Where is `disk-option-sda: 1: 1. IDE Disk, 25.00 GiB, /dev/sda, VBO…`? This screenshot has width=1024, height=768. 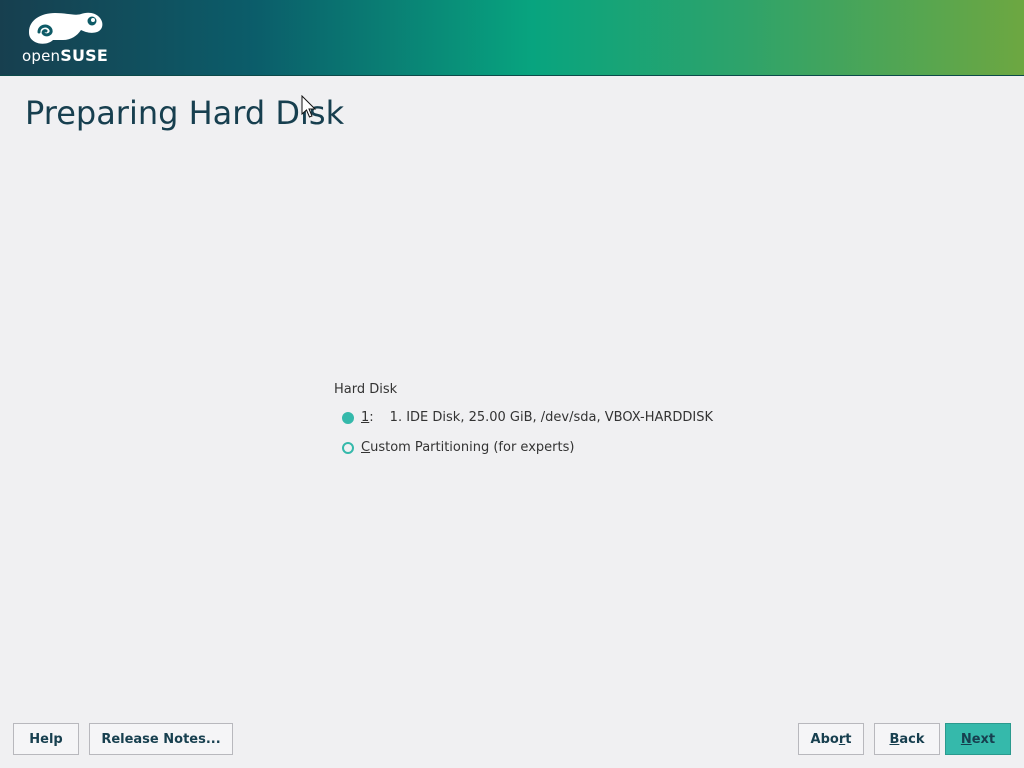
disk-option-sda: 1: 1. IDE Disk, 25.00 GiB, /dev/sda, VBO… is located at coordinates (527, 417).